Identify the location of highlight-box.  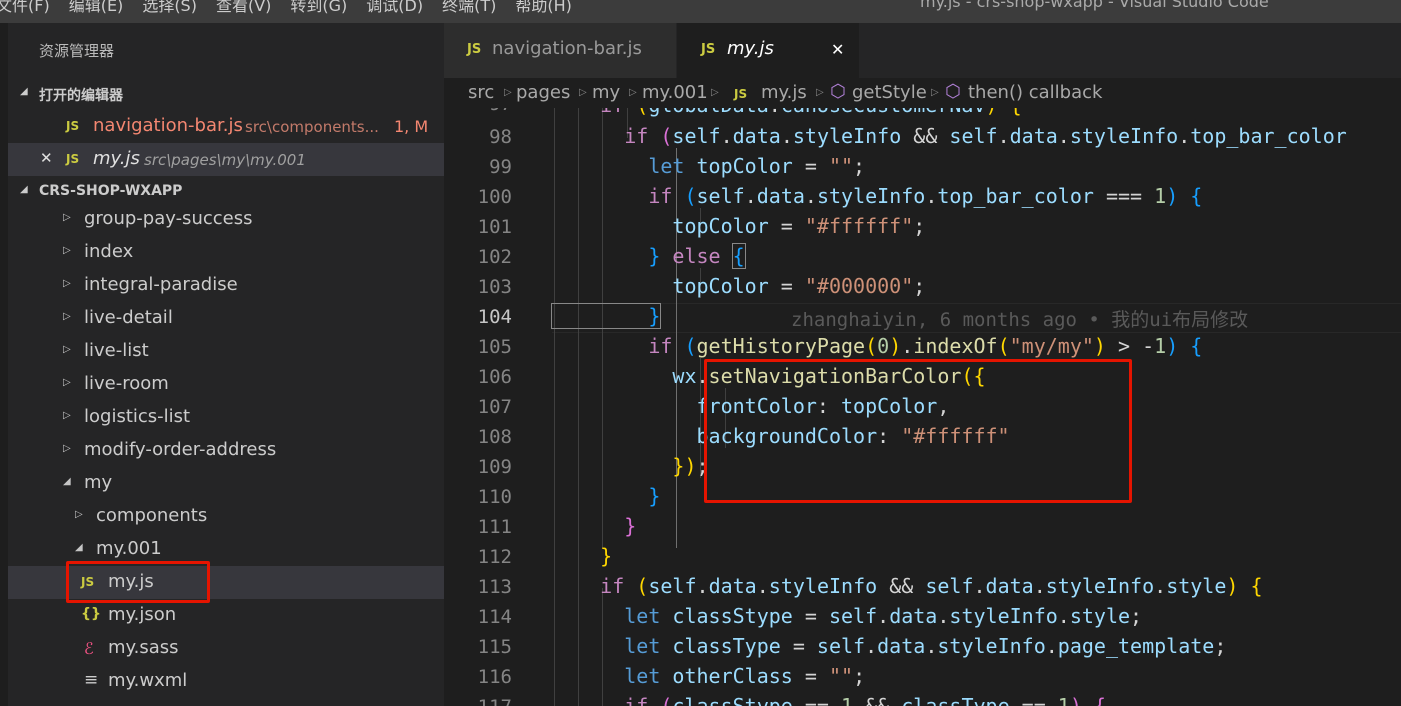
(918, 431).